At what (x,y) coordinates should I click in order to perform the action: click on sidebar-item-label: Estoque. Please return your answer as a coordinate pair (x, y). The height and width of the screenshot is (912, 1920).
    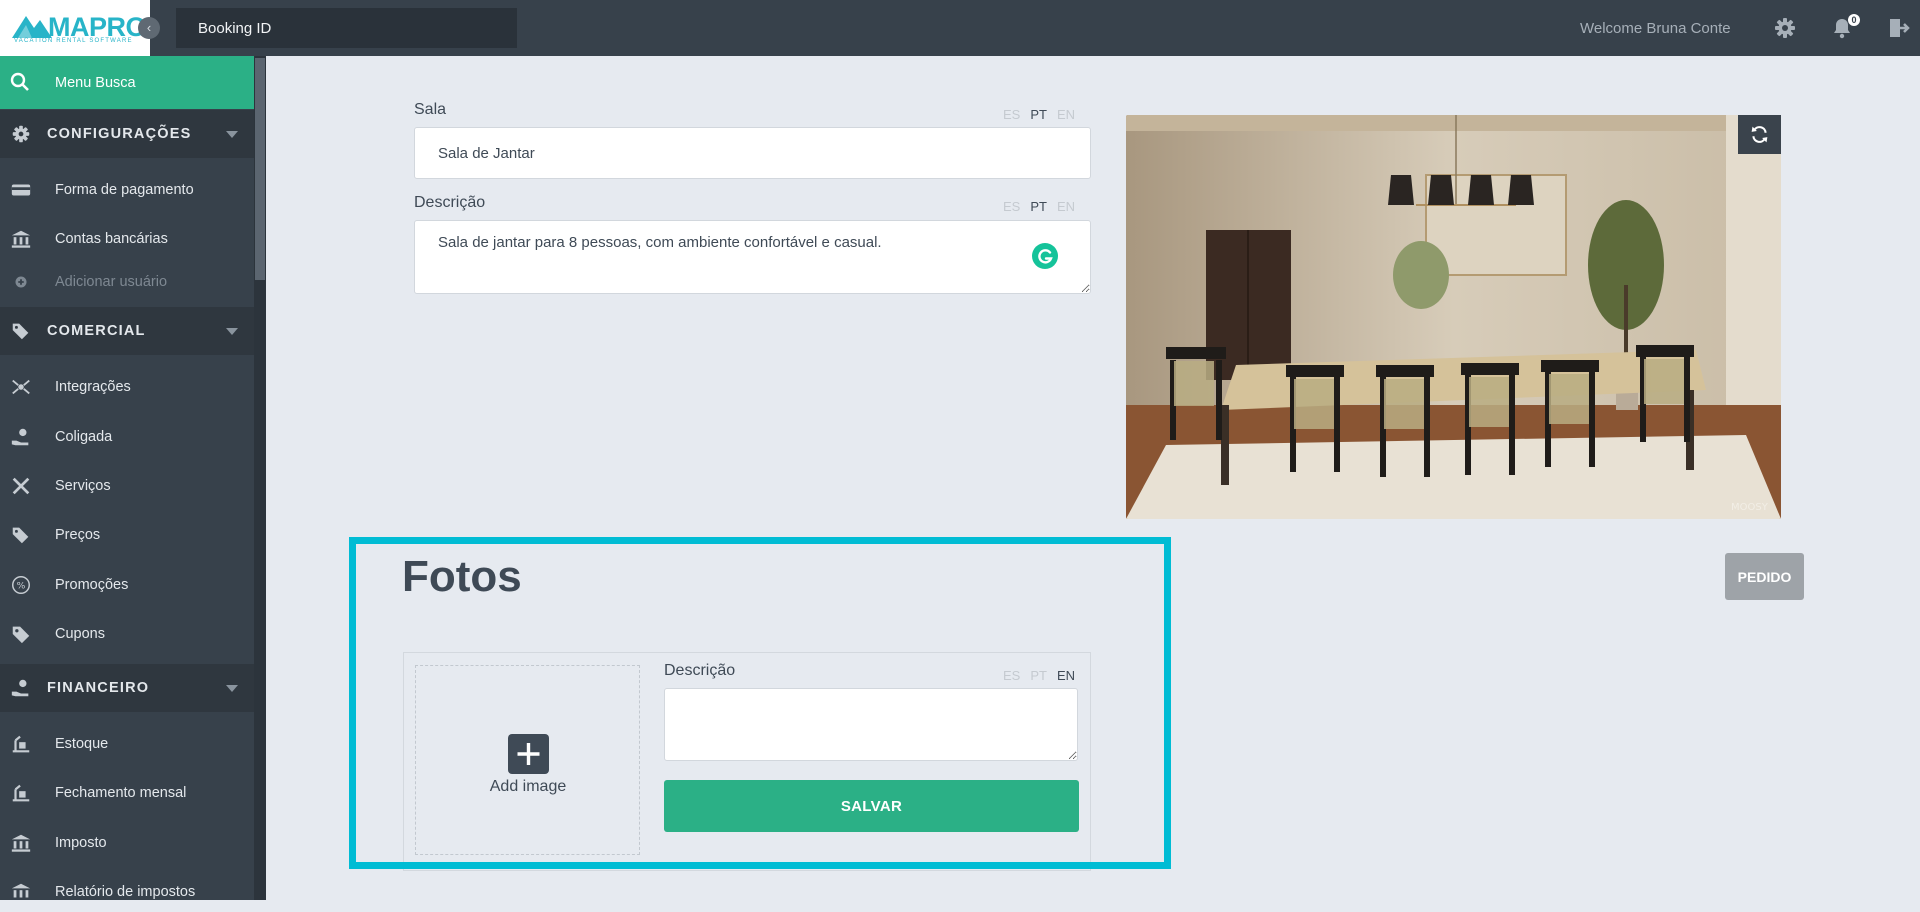
    Looking at the image, I should click on (82, 744).